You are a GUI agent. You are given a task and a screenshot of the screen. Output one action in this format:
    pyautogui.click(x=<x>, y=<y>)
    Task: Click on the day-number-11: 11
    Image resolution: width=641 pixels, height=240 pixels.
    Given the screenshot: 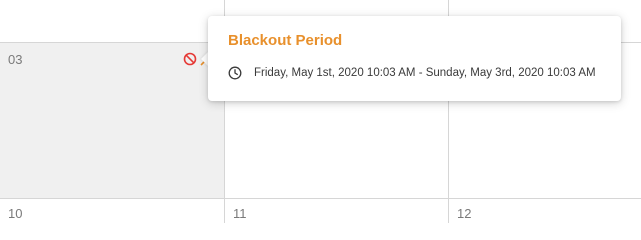 What is the action you would take?
    pyautogui.click(x=240, y=213)
    